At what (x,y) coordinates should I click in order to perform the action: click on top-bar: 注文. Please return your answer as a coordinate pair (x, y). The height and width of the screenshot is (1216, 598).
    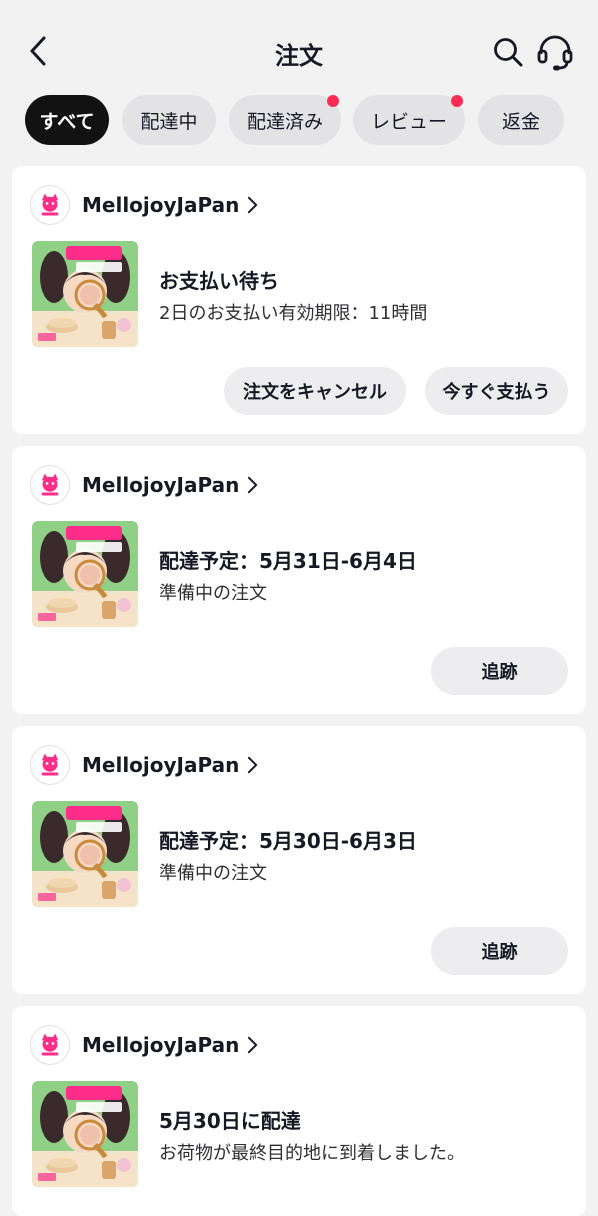
    Looking at the image, I should click on (299, 50).